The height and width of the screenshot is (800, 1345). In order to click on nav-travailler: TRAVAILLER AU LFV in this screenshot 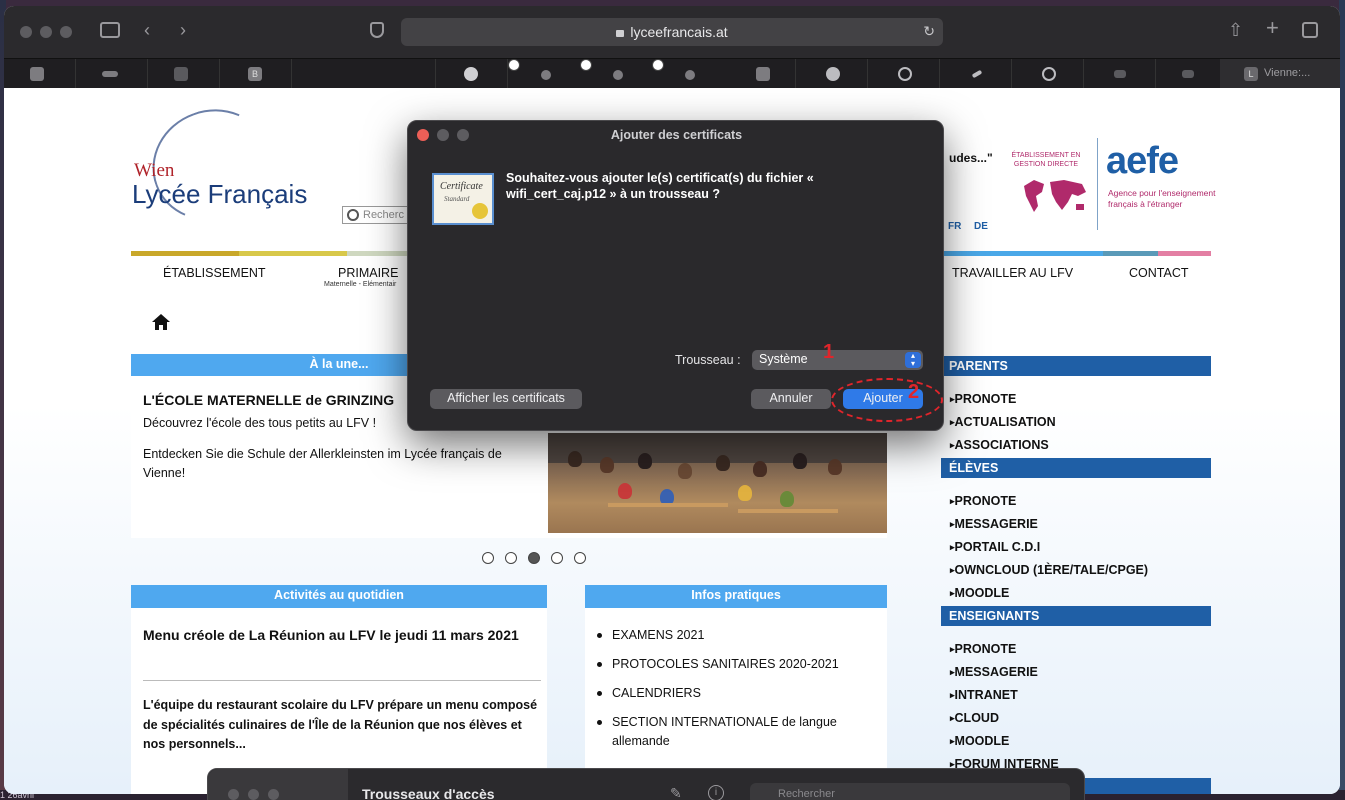, I will do `click(1012, 273)`.